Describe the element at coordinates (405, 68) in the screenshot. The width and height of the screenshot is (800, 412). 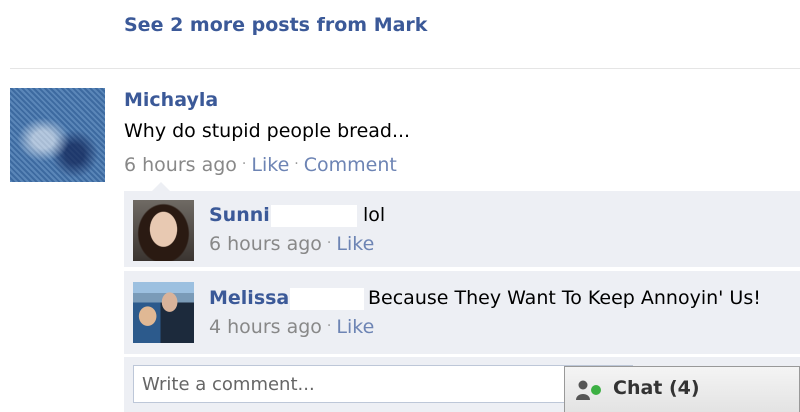
I see `feed-divider` at that location.